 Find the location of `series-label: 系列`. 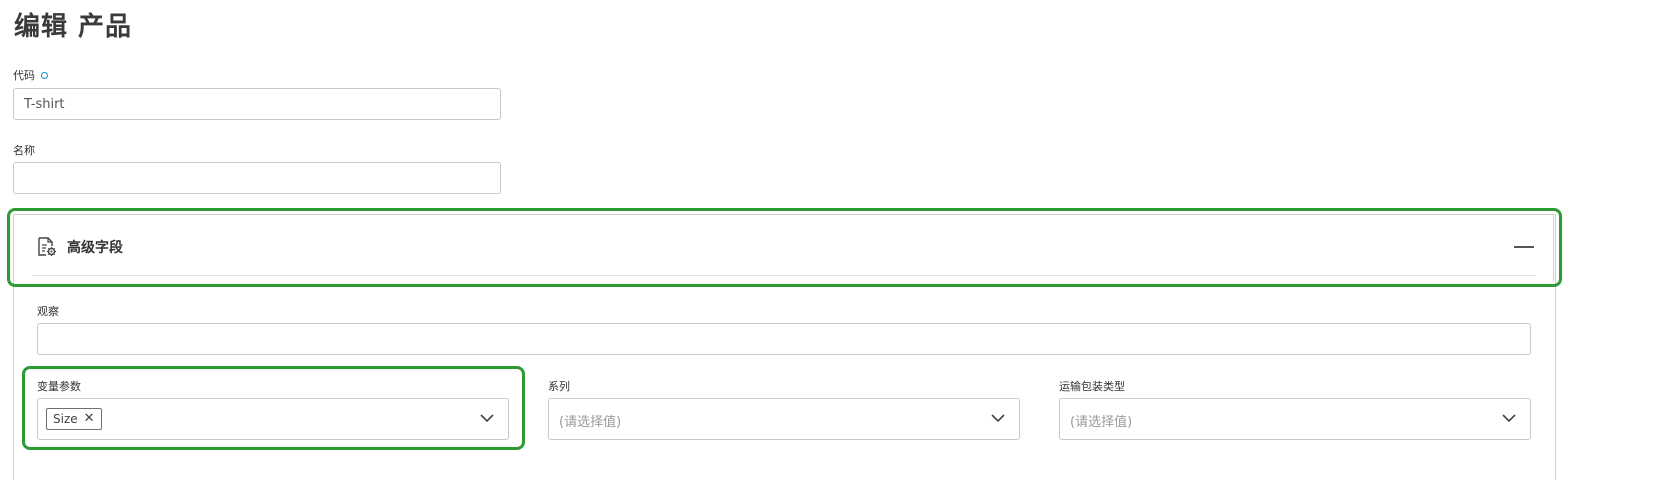

series-label: 系列 is located at coordinates (559, 386).